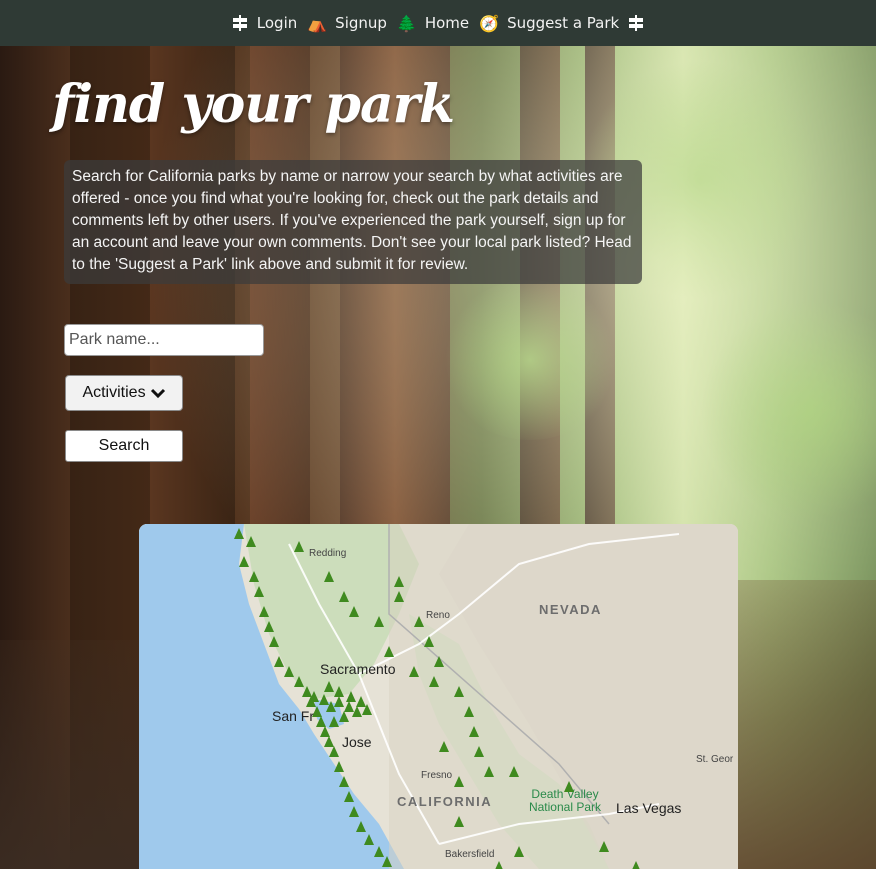  What do you see at coordinates (253, 104) in the screenshot?
I see `page-title: find your park` at bounding box center [253, 104].